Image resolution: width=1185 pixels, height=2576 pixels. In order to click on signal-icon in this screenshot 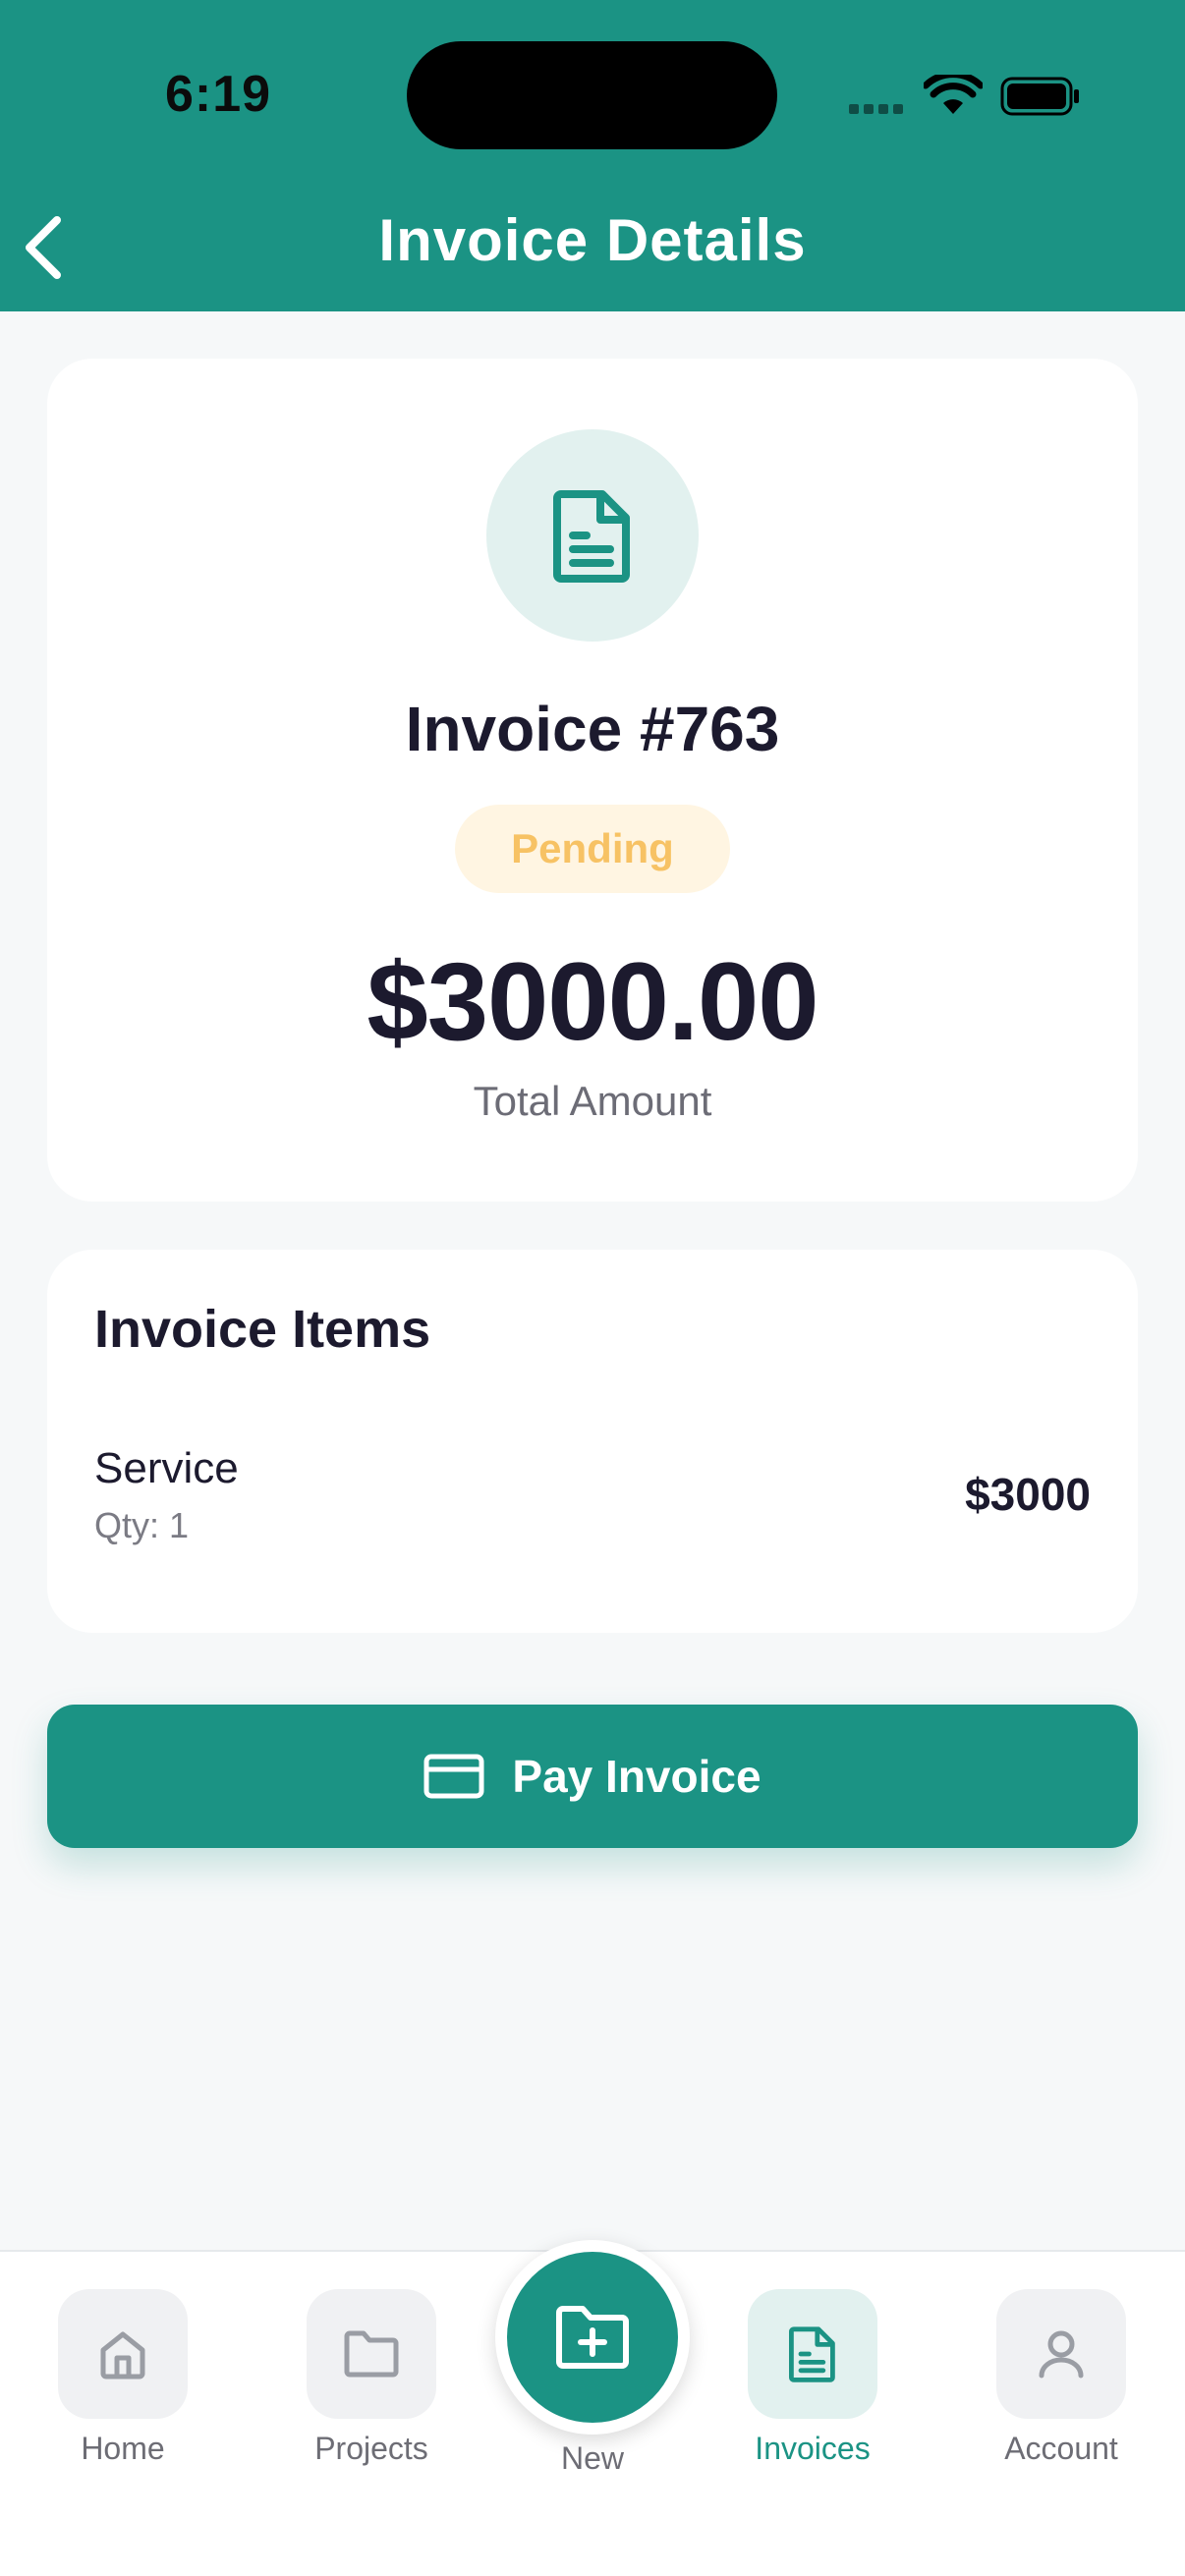, I will do `click(876, 109)`.